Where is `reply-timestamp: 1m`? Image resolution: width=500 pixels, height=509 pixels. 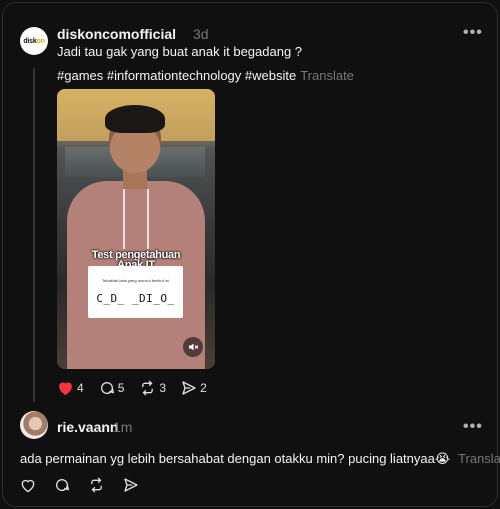 reply-timestamp: 1m is located at coordinates (122, 427).